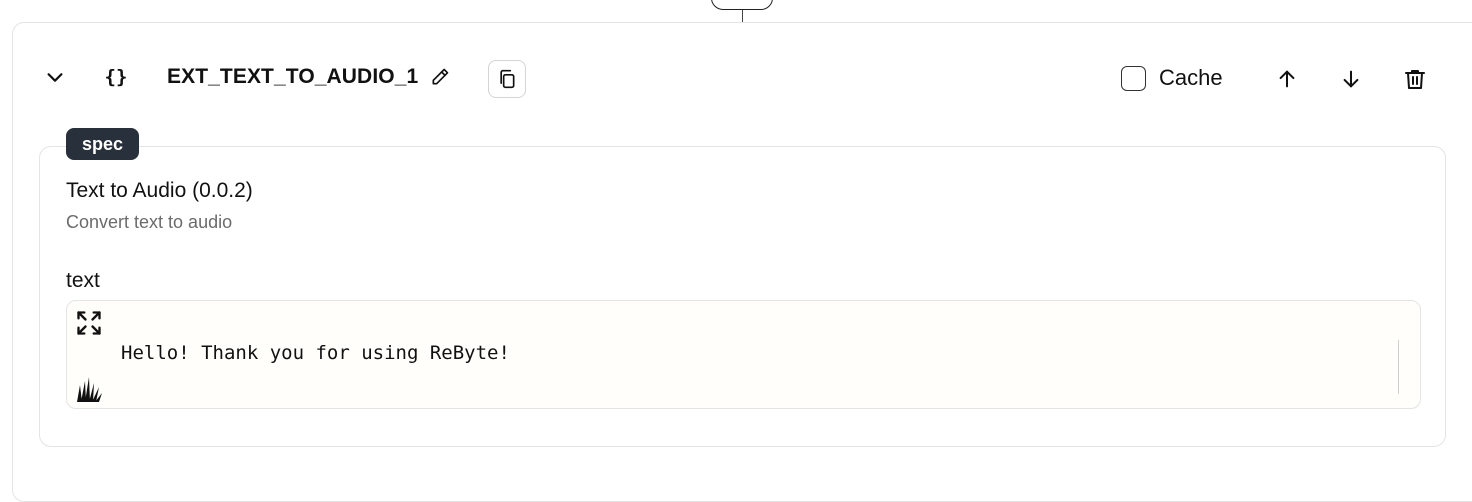 The width and height of the screenshot is (1472, 502). Describe the element at coordinates (742, 16) in the screenshot. I see `connector-line` at that location.